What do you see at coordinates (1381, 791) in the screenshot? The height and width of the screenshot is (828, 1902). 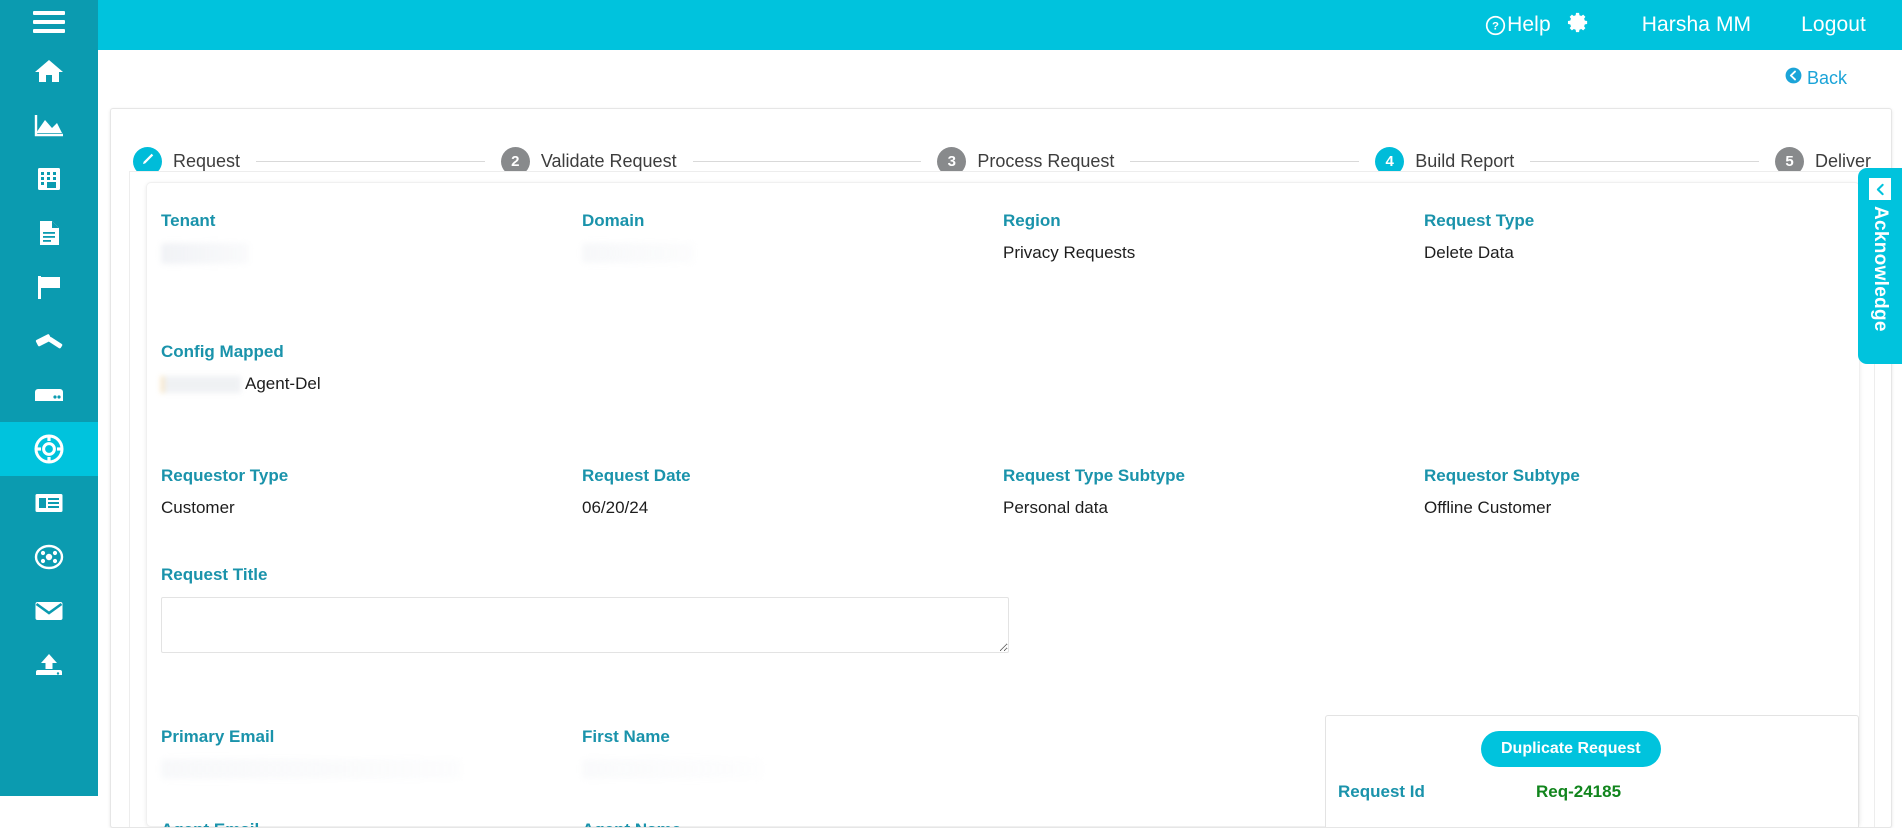 I see `request-id-label: Request Id` at bounding box center [1381, 791].